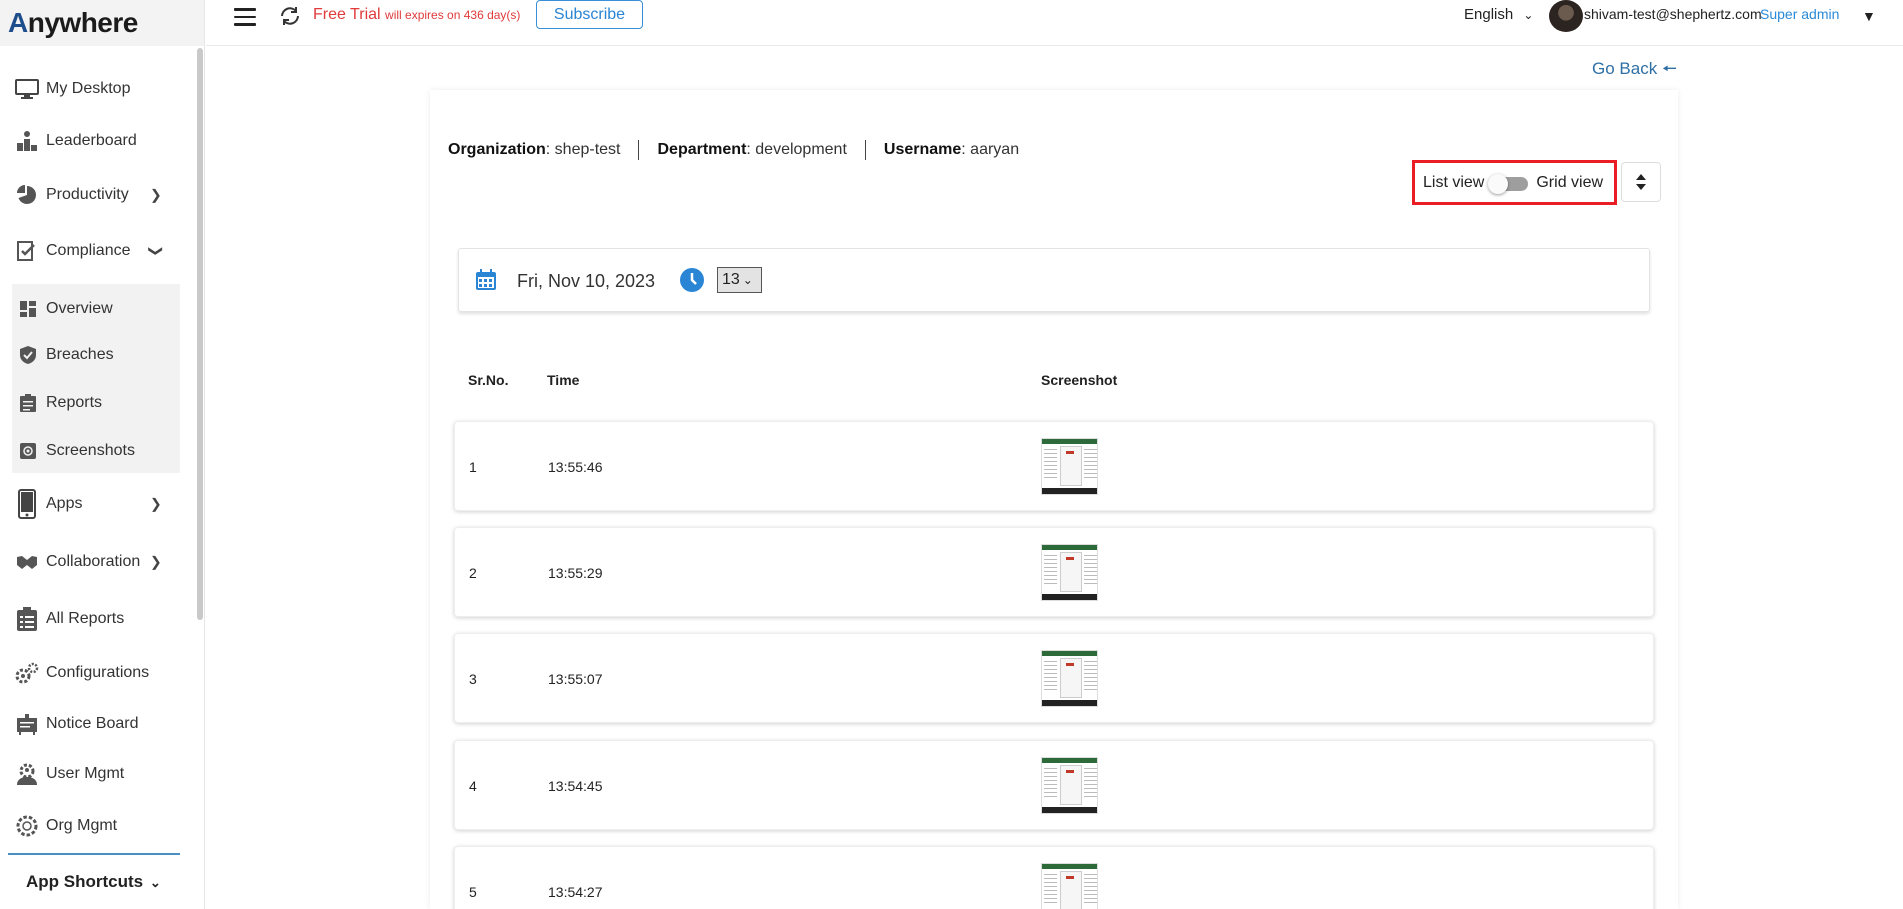  I want to click on table-row: 4 13:54:45, so click(1054, 785).